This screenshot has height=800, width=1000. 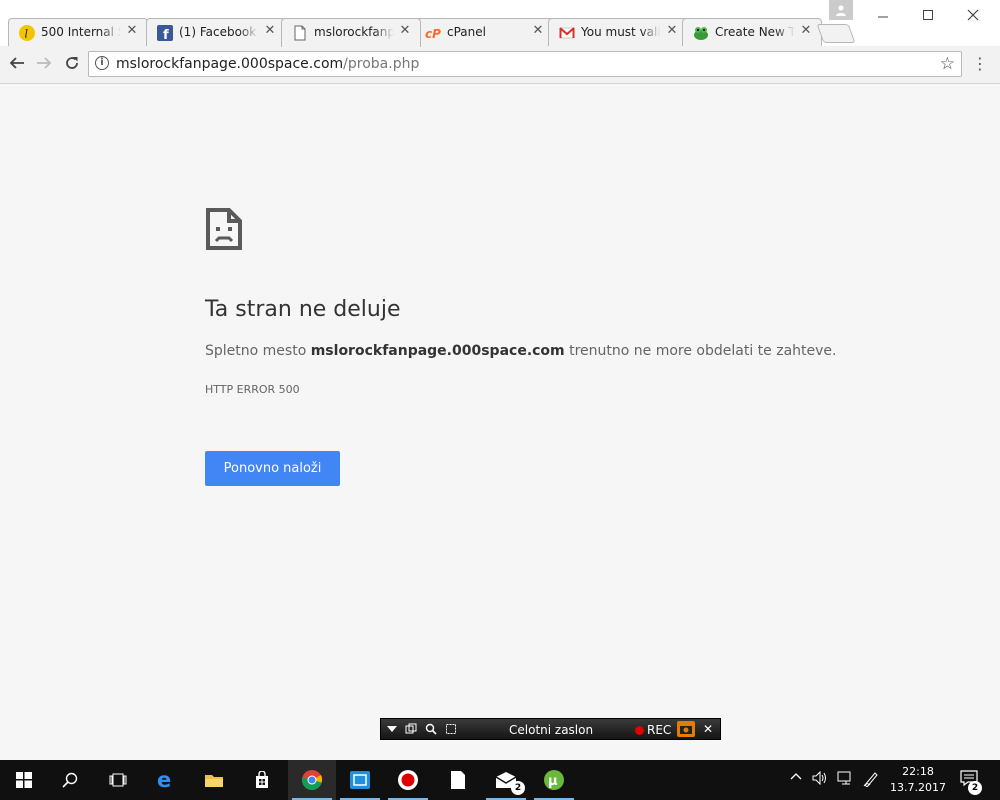 What do you see at coordinates (639, 730) in the screenshot?
I see `record-dot-icon` at bounding box center [639, 730].